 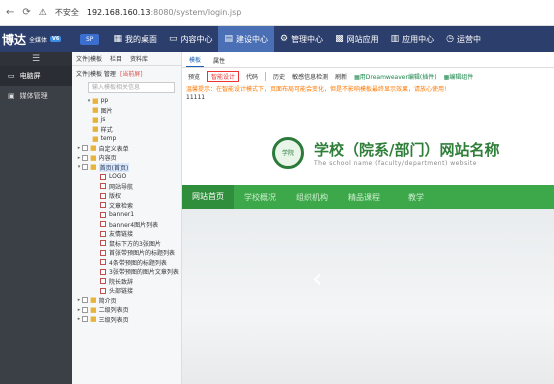 What do you see at coordinates (126, 310) in the screenshot?
I see `tree-node: ▸ ■ 二级列表页` at bounding box center [126, 310].